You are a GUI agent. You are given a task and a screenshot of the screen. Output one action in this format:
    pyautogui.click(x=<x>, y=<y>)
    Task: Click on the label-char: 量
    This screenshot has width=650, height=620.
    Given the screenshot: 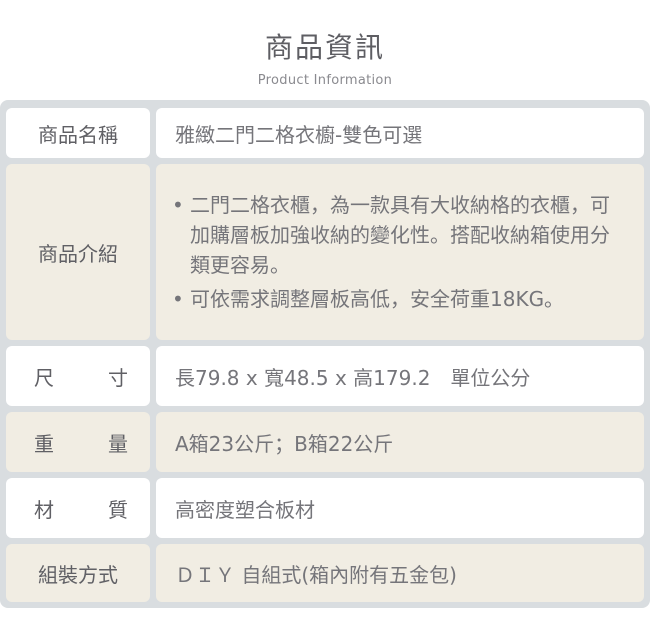 What is the action you would take?
    pyautogui.click(x=118, y=443)
    